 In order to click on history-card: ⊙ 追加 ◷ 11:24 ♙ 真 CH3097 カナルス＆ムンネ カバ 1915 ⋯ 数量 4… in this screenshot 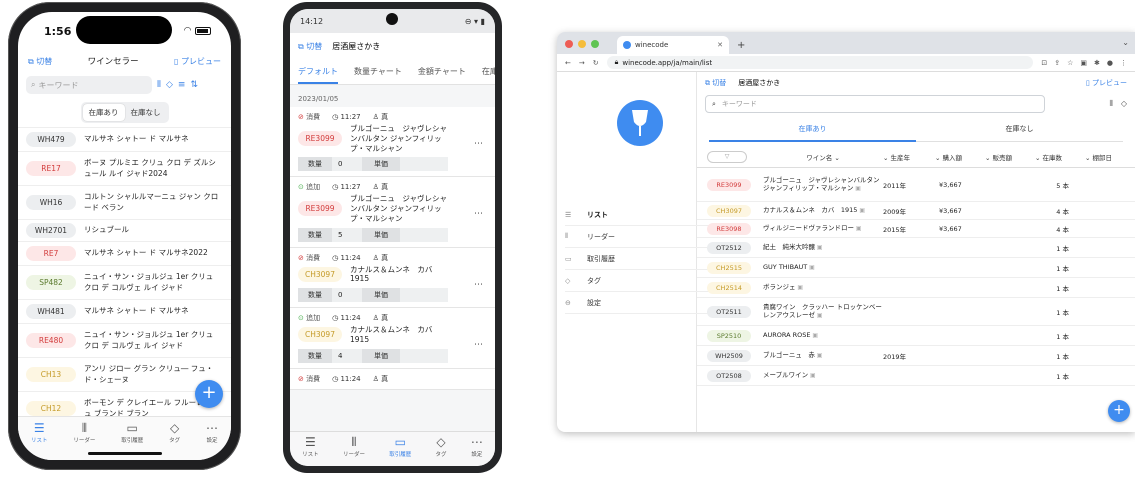, I will do `click(392, 338)`.